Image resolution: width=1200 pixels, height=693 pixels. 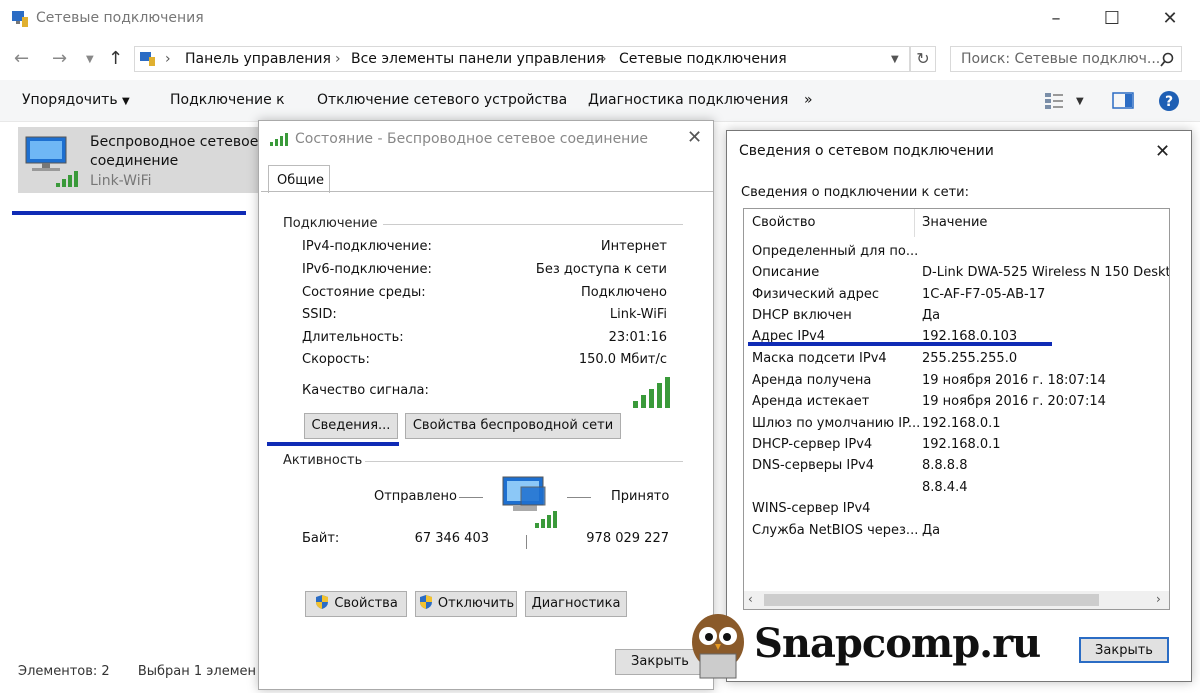 I want to click on detail-value: 19 ноября 2016 г. 20:07:14, so click(x=1014, y=401).